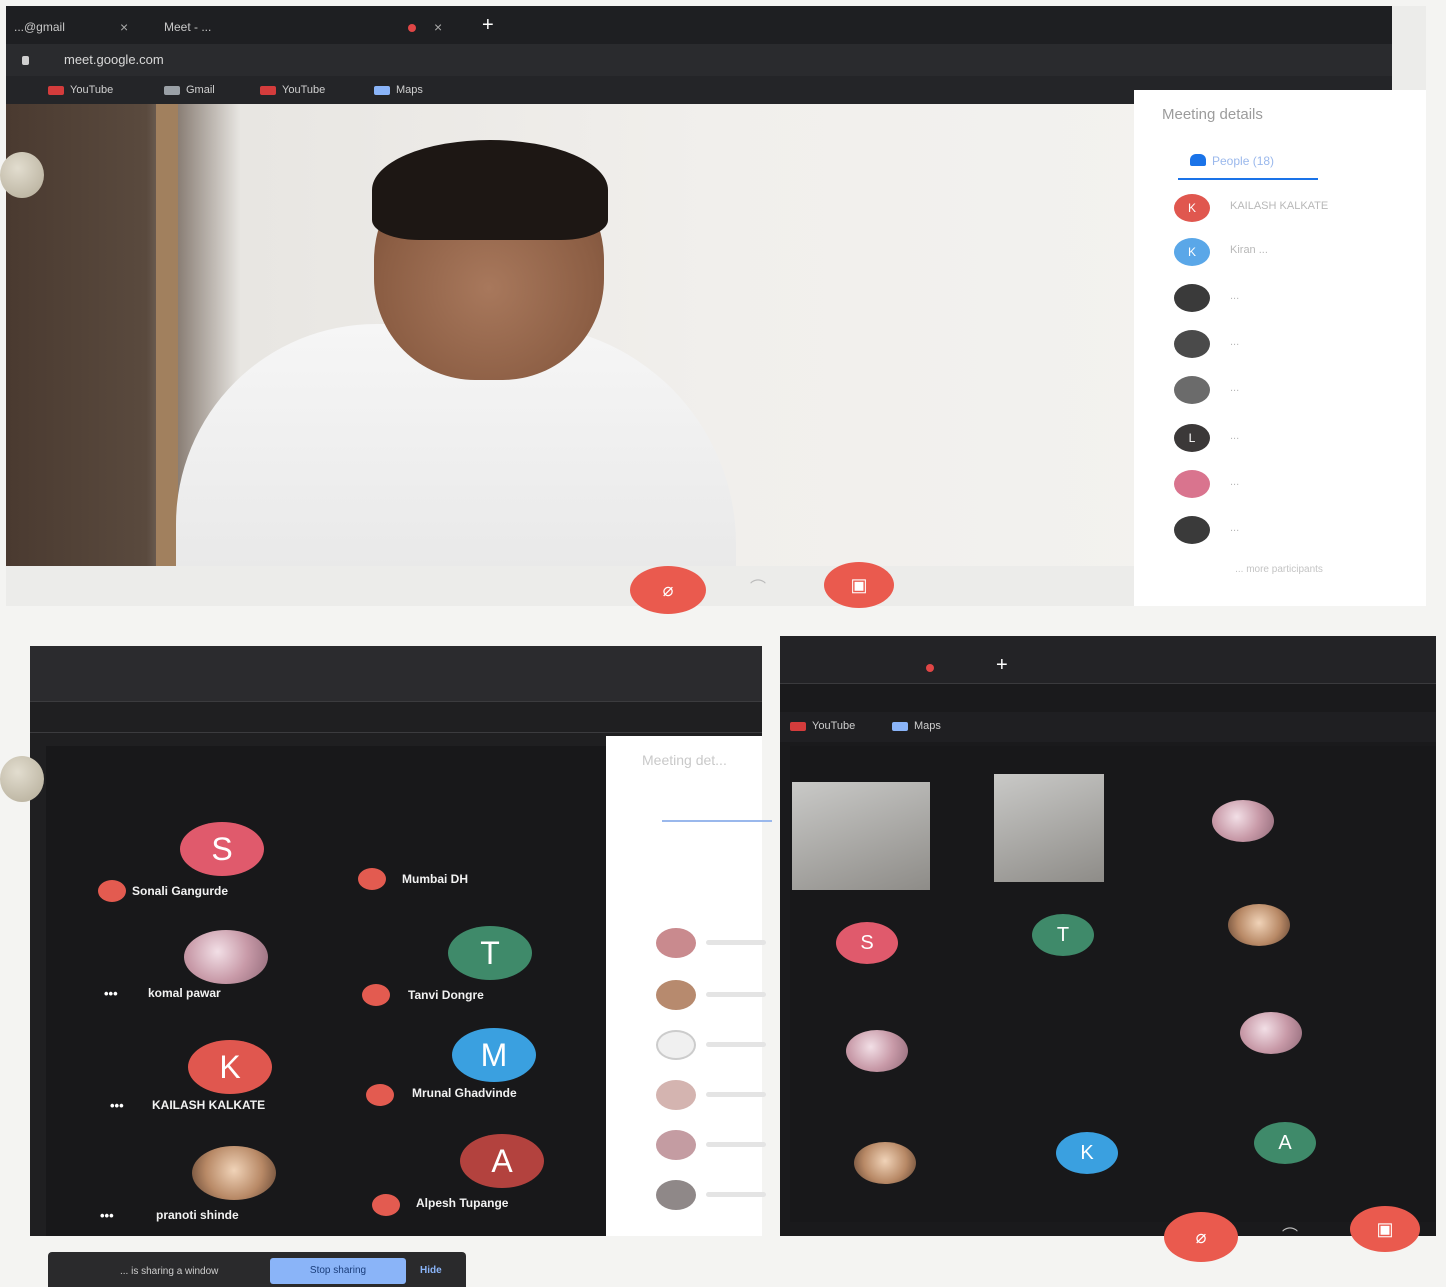  What do you see at coordinates (169, 1271) in the screenshot?
I see `sharing-status-text: ... is sharing a window` at bounding box center [169, 1271].